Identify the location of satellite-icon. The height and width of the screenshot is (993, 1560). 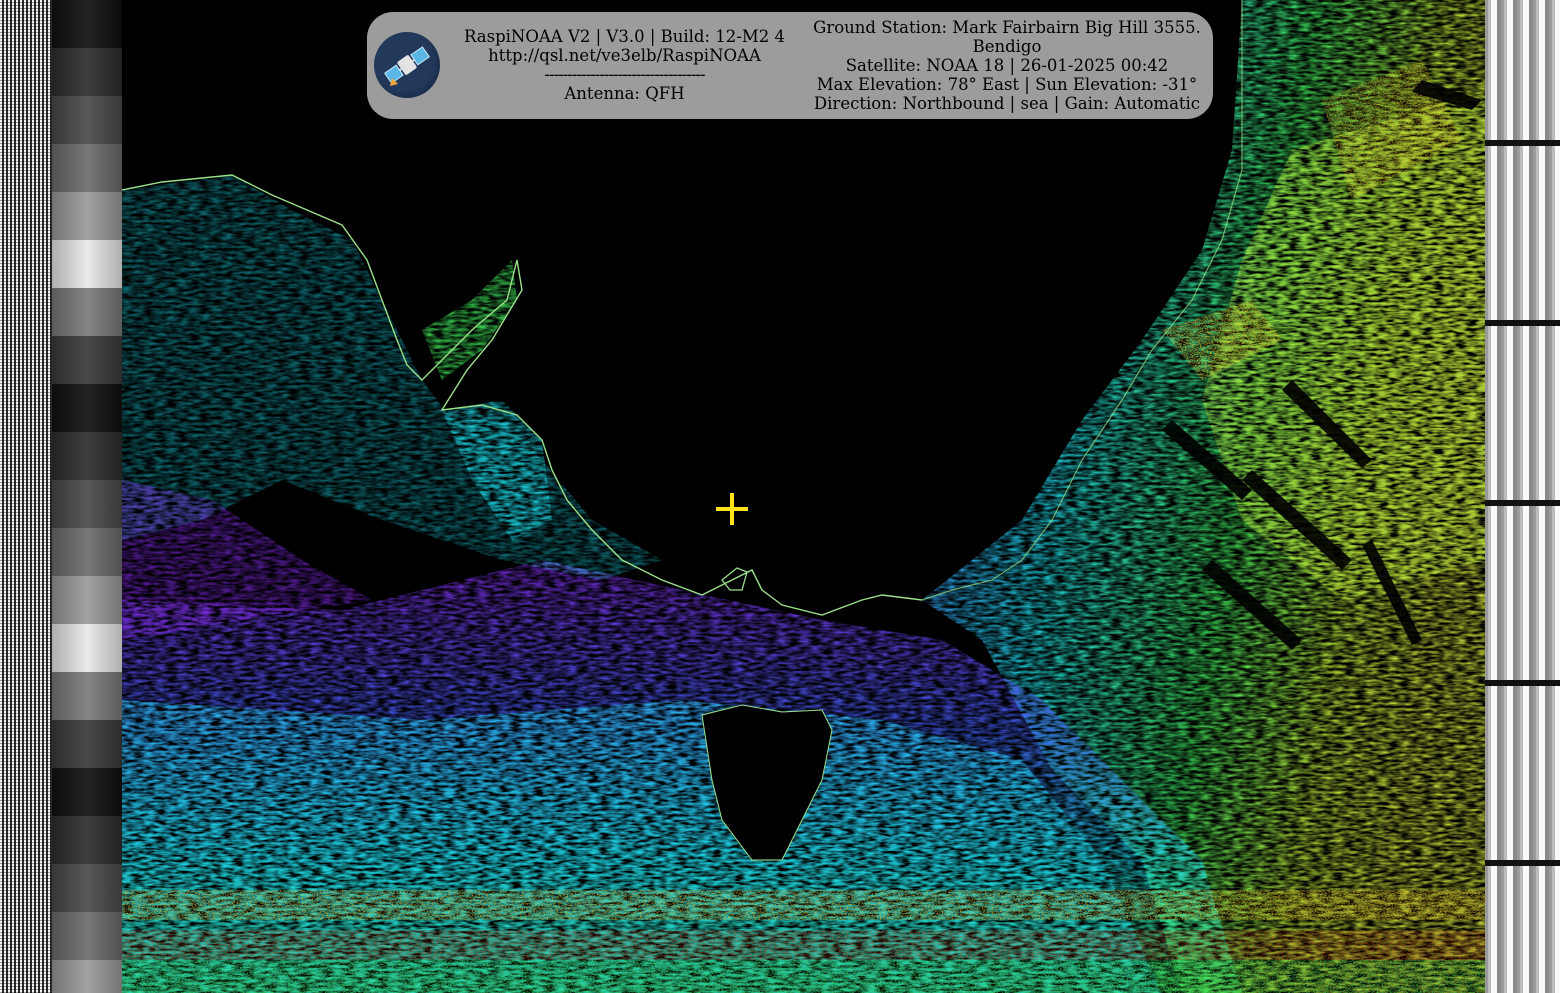
(407, 65).